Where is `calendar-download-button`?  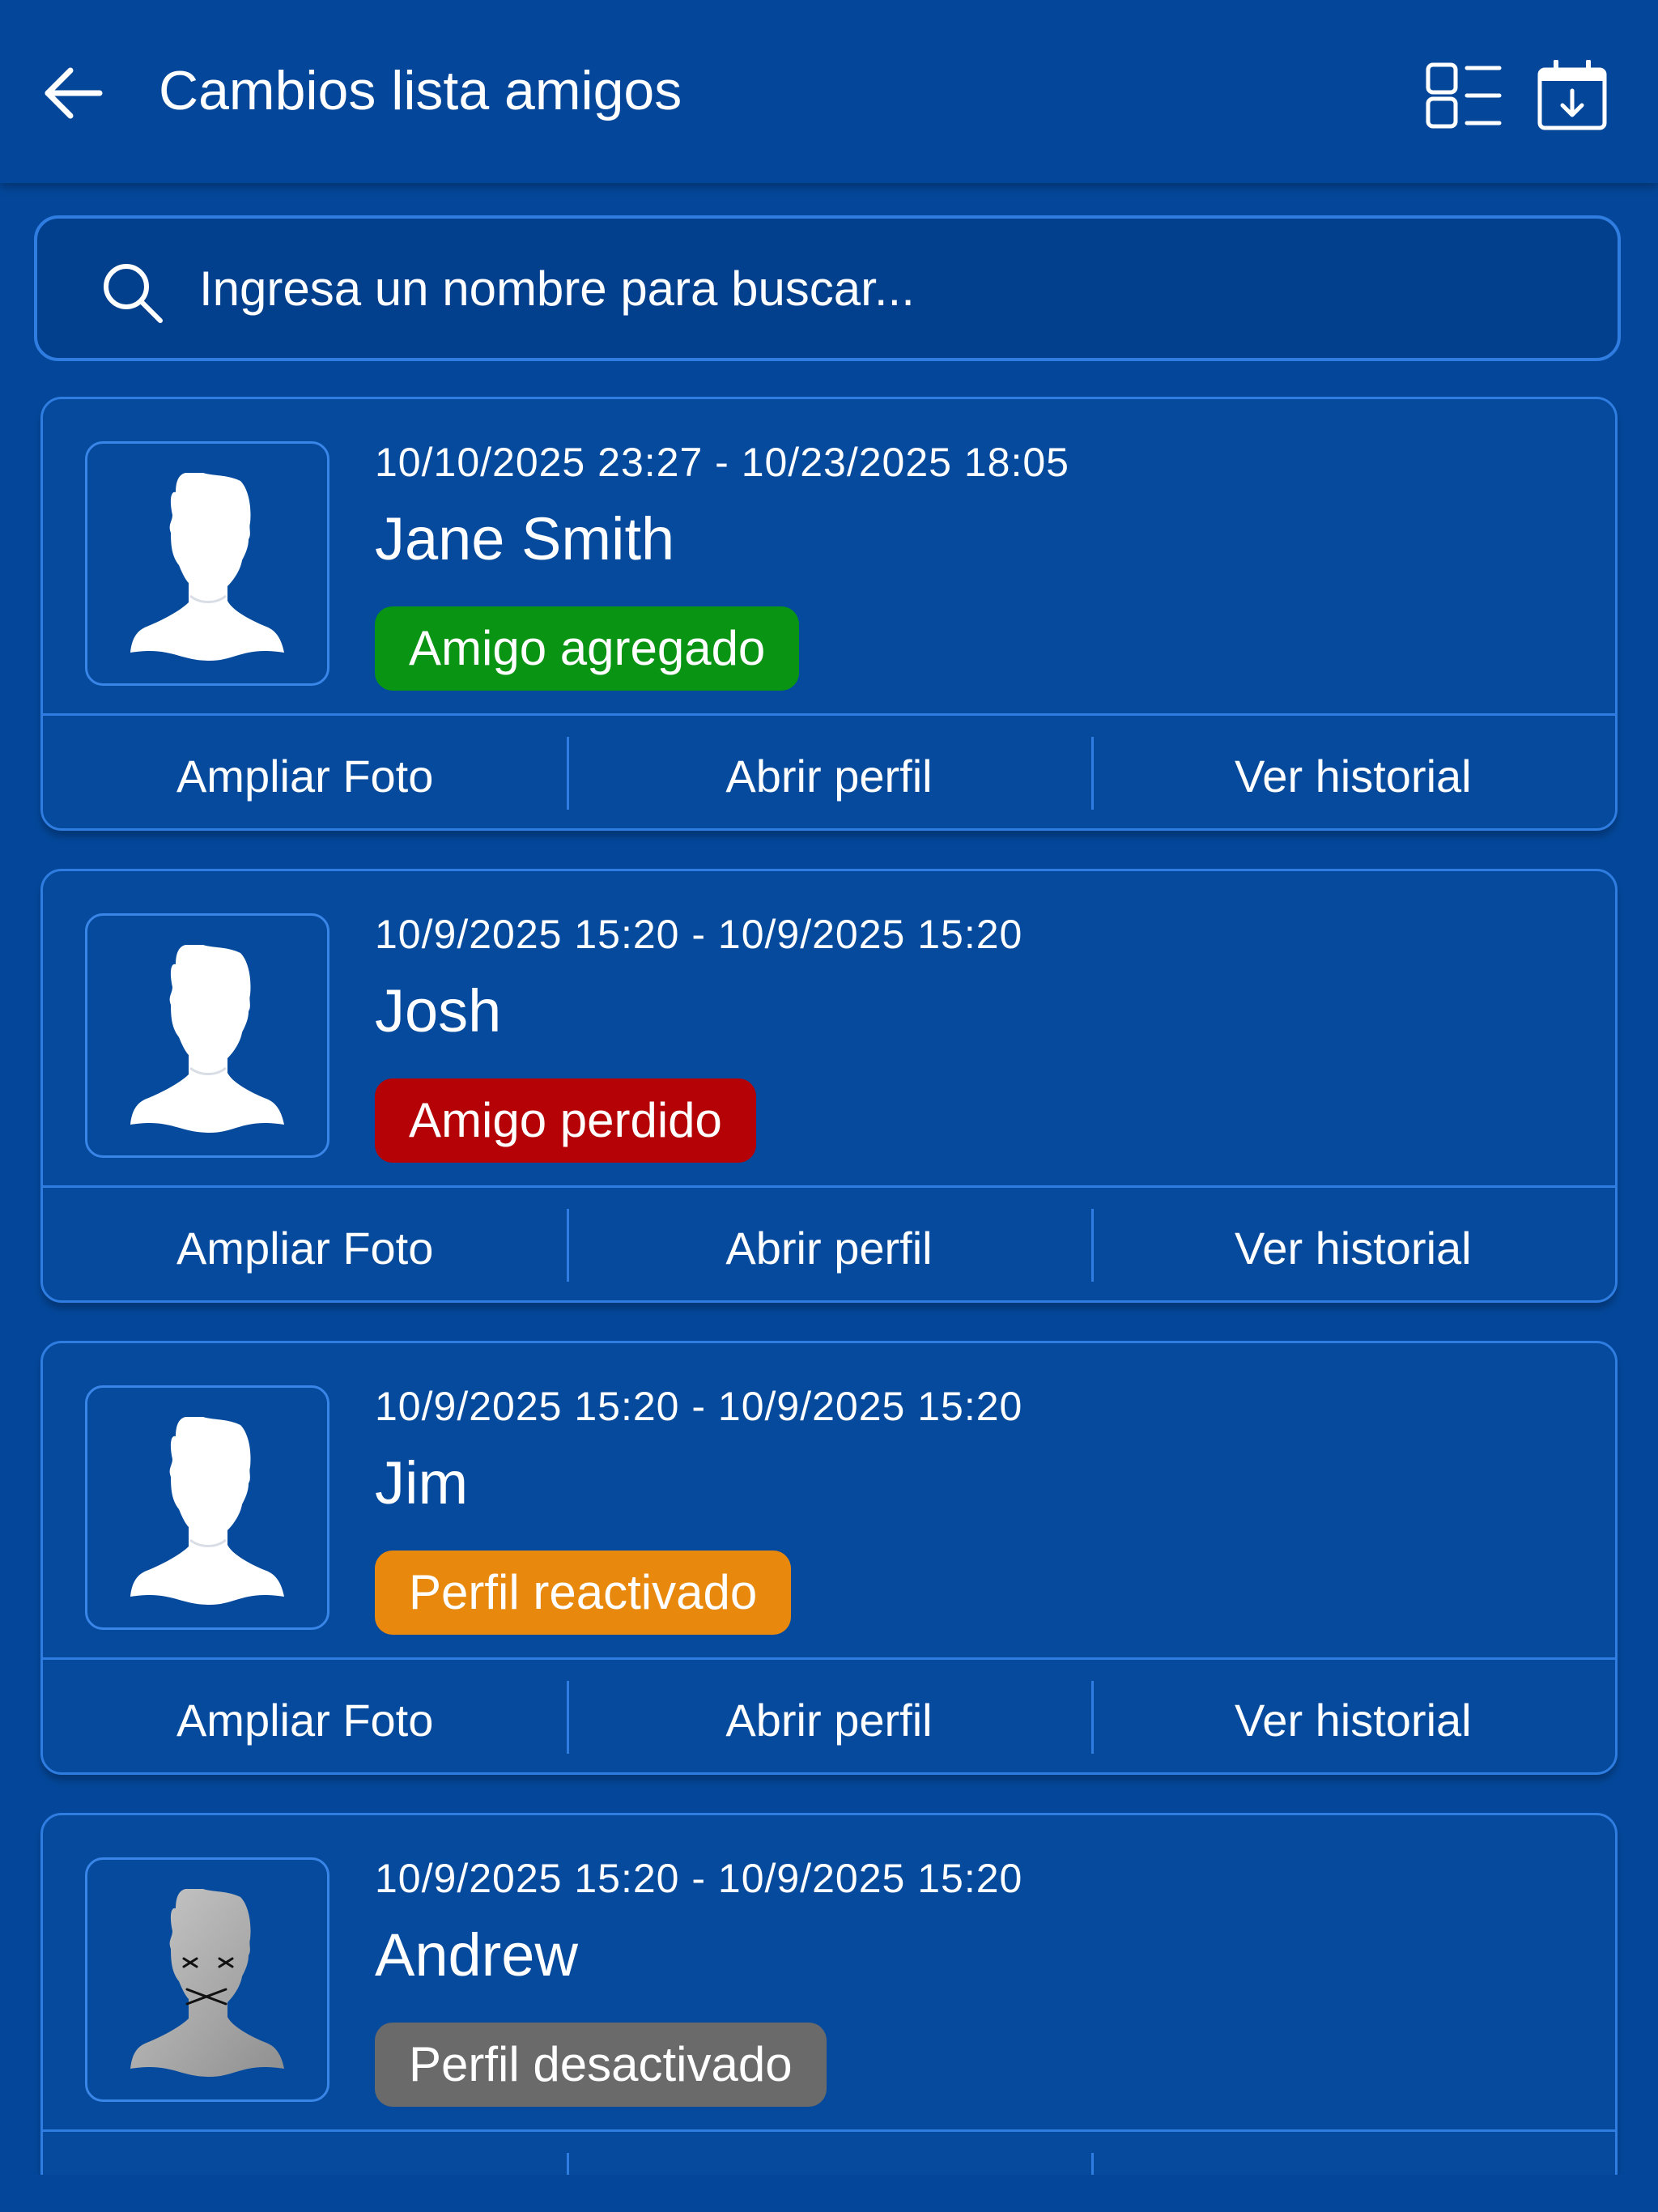
calendar-download-button is located at coordinates (1572, 96).